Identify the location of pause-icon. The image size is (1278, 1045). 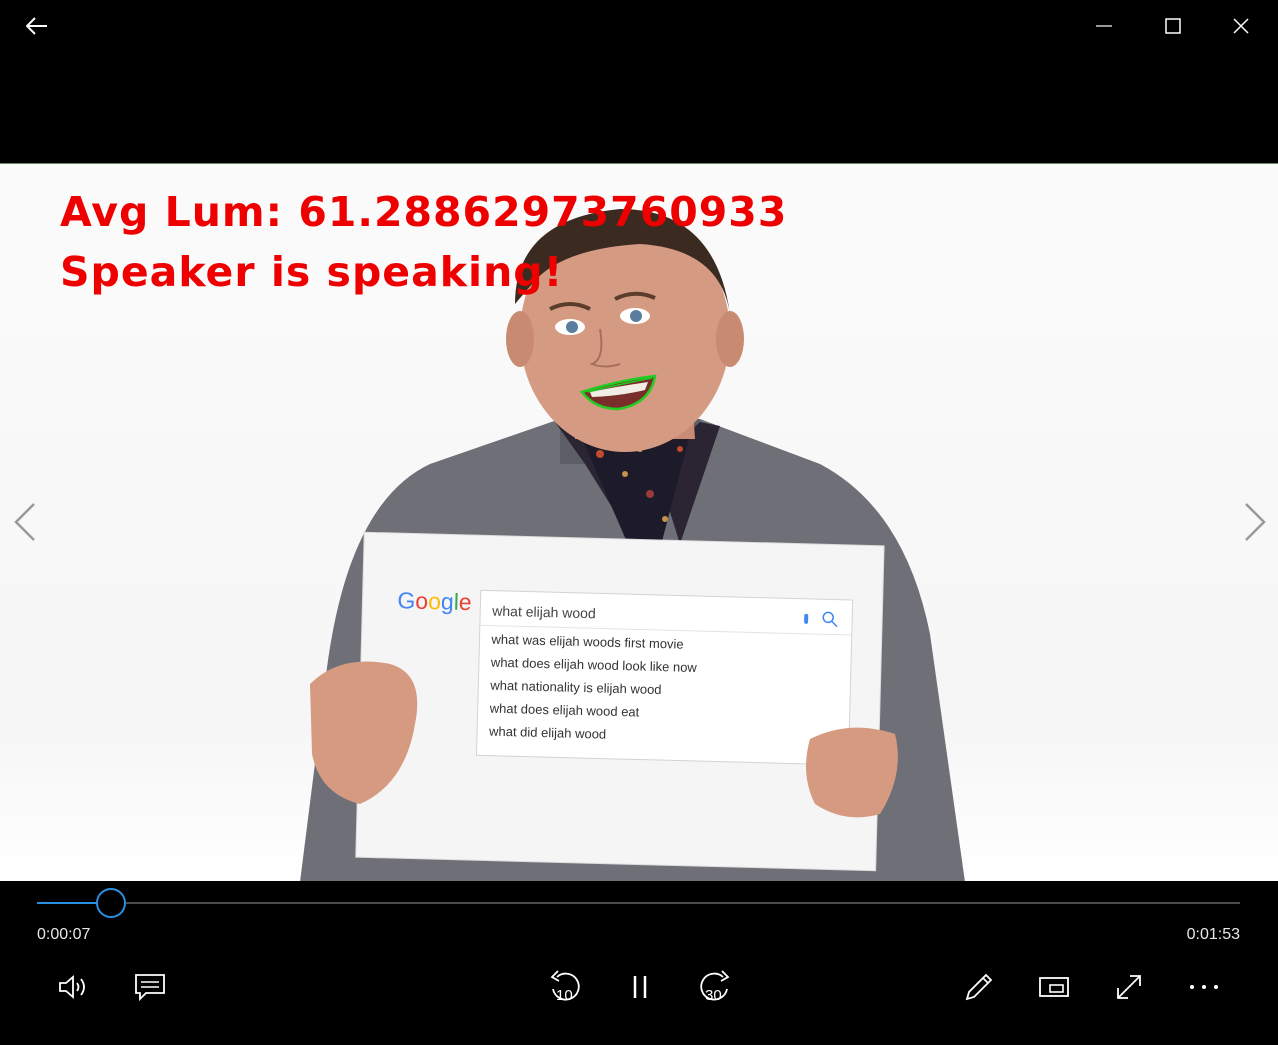
(640, 987).